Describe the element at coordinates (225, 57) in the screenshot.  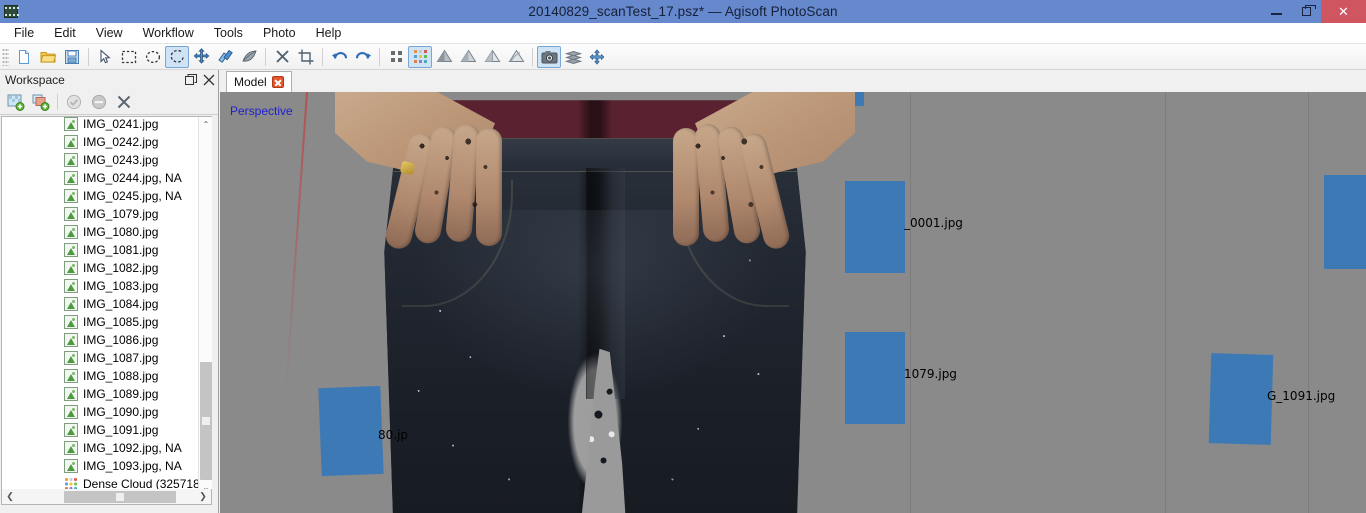
I see `rotate-object-icon` at that location.